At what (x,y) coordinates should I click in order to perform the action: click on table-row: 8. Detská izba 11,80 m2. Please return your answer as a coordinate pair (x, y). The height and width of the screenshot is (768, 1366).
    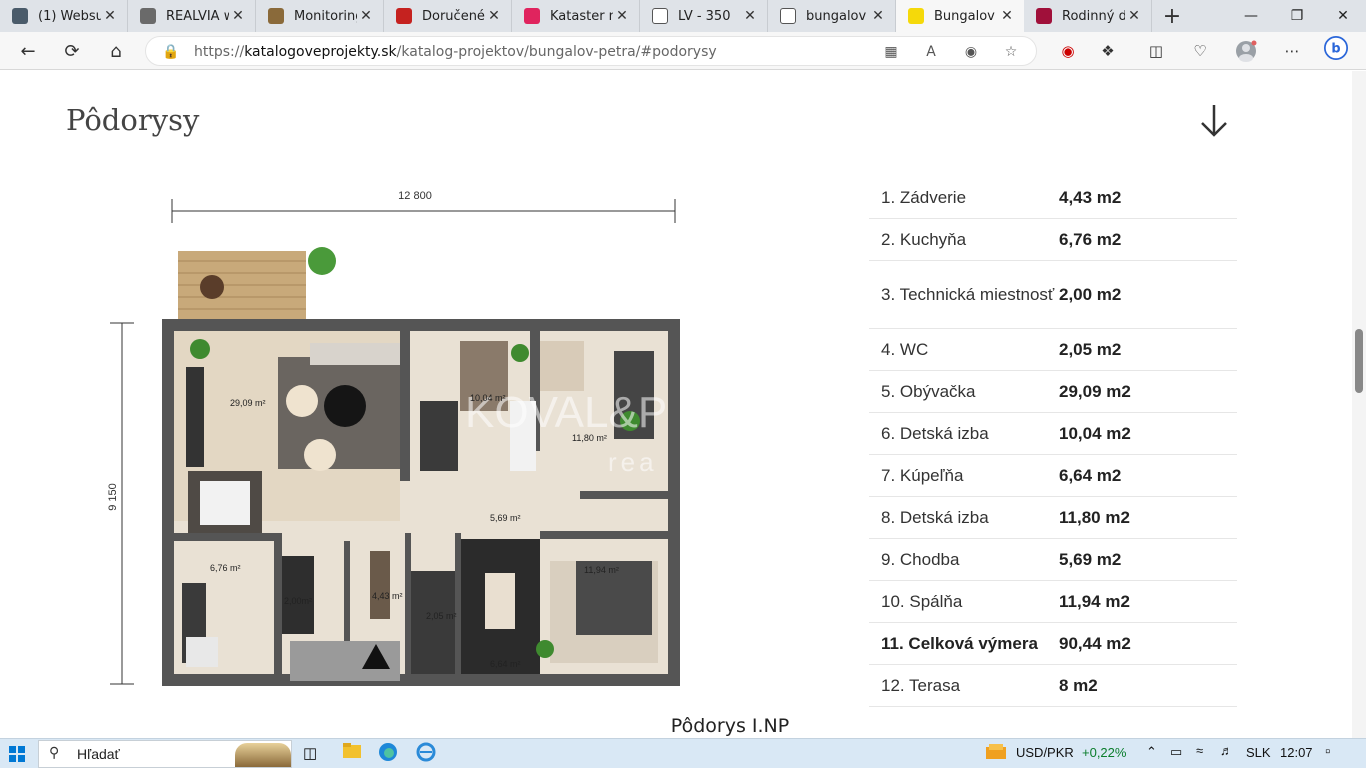
    Looking at the image, I should click on (1053, 518).